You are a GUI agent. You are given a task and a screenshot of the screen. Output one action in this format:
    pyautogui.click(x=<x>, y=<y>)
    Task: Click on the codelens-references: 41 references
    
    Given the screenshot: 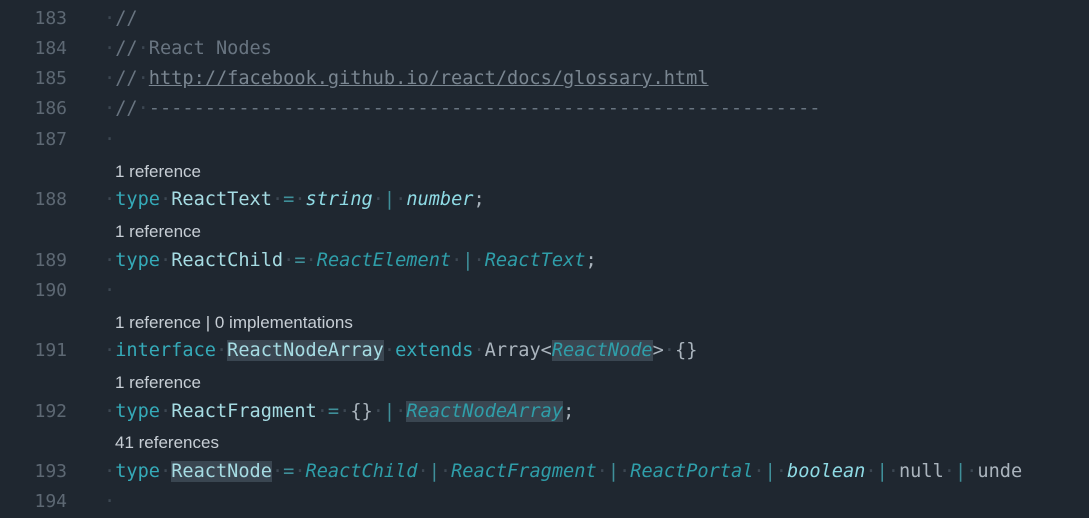 What is the action you would take?
    pyautogui.click(x=167, y=443)
    